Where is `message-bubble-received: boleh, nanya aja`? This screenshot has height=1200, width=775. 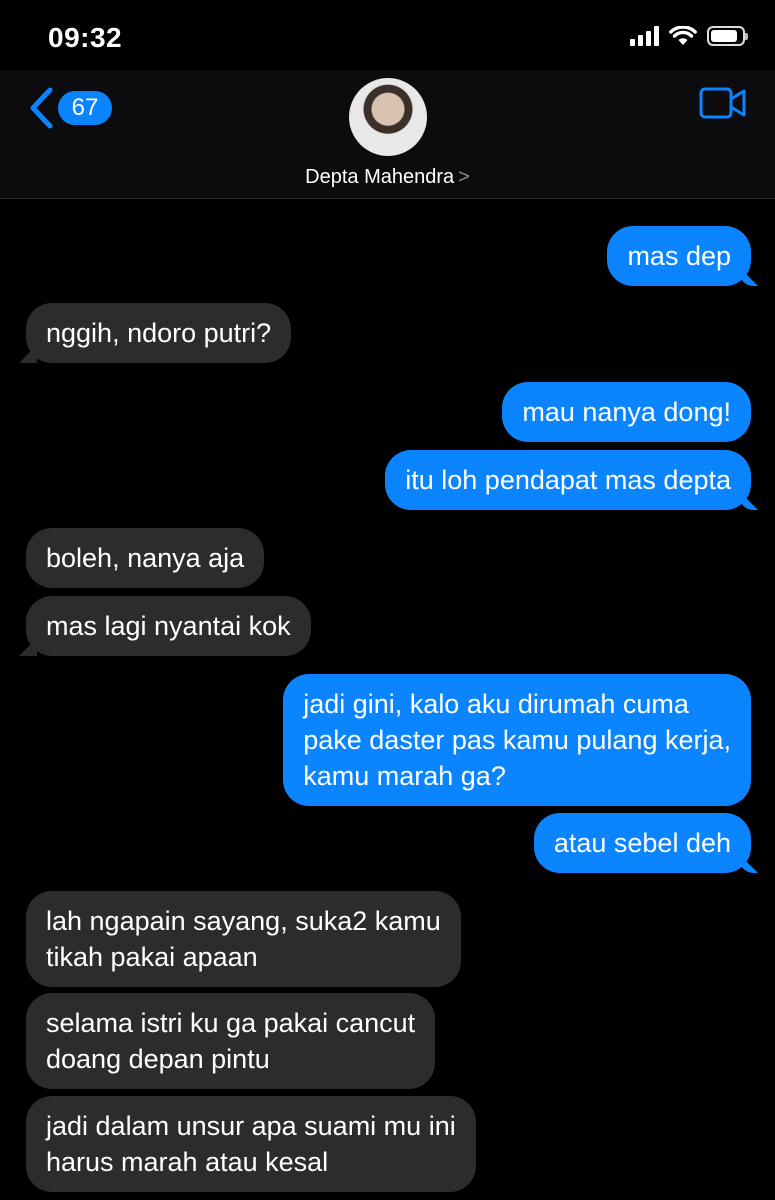 message-bubble-received: boleh, nanya aja is located at coordinates (145, 558).